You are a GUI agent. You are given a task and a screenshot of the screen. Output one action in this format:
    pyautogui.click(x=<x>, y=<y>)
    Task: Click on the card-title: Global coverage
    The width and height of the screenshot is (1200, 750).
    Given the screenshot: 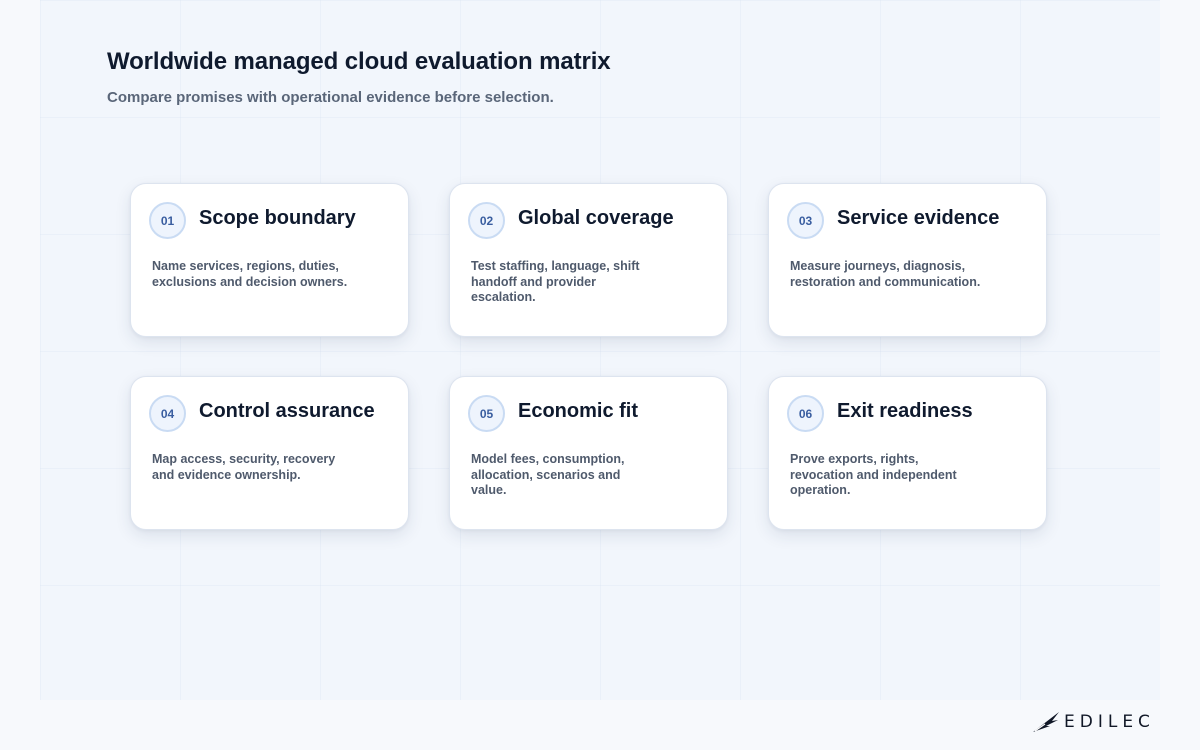 What is the action you would take?
    pyautogui.click(x=596, y=218)
    